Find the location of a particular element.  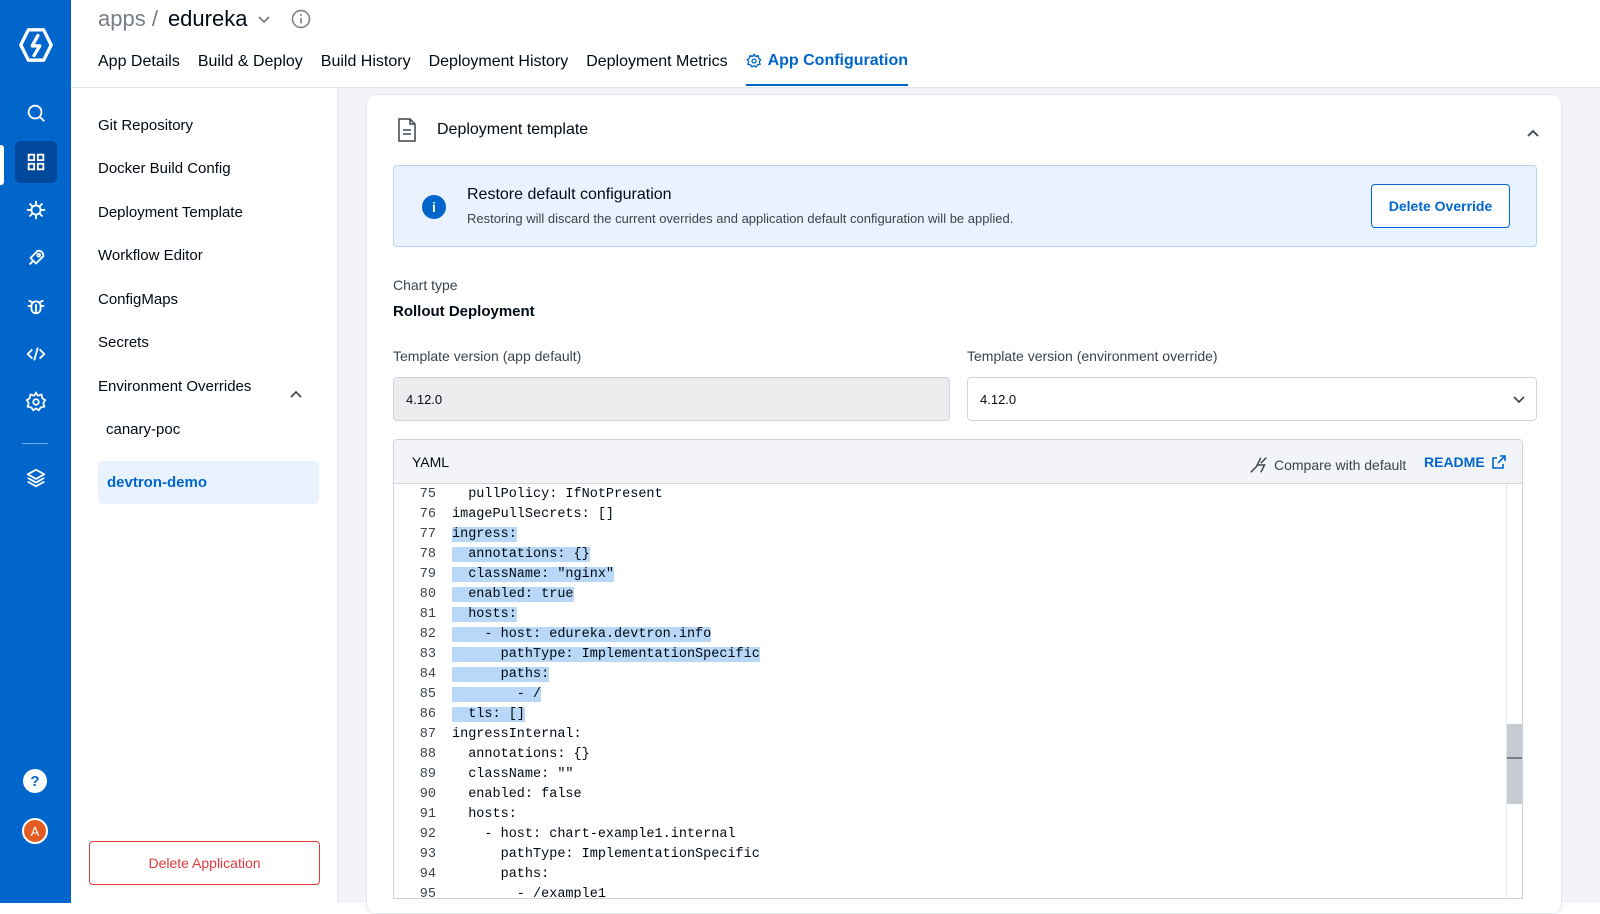

sidebar-item-deployment-template: Deployment Template is located at coordinates (170, 212).